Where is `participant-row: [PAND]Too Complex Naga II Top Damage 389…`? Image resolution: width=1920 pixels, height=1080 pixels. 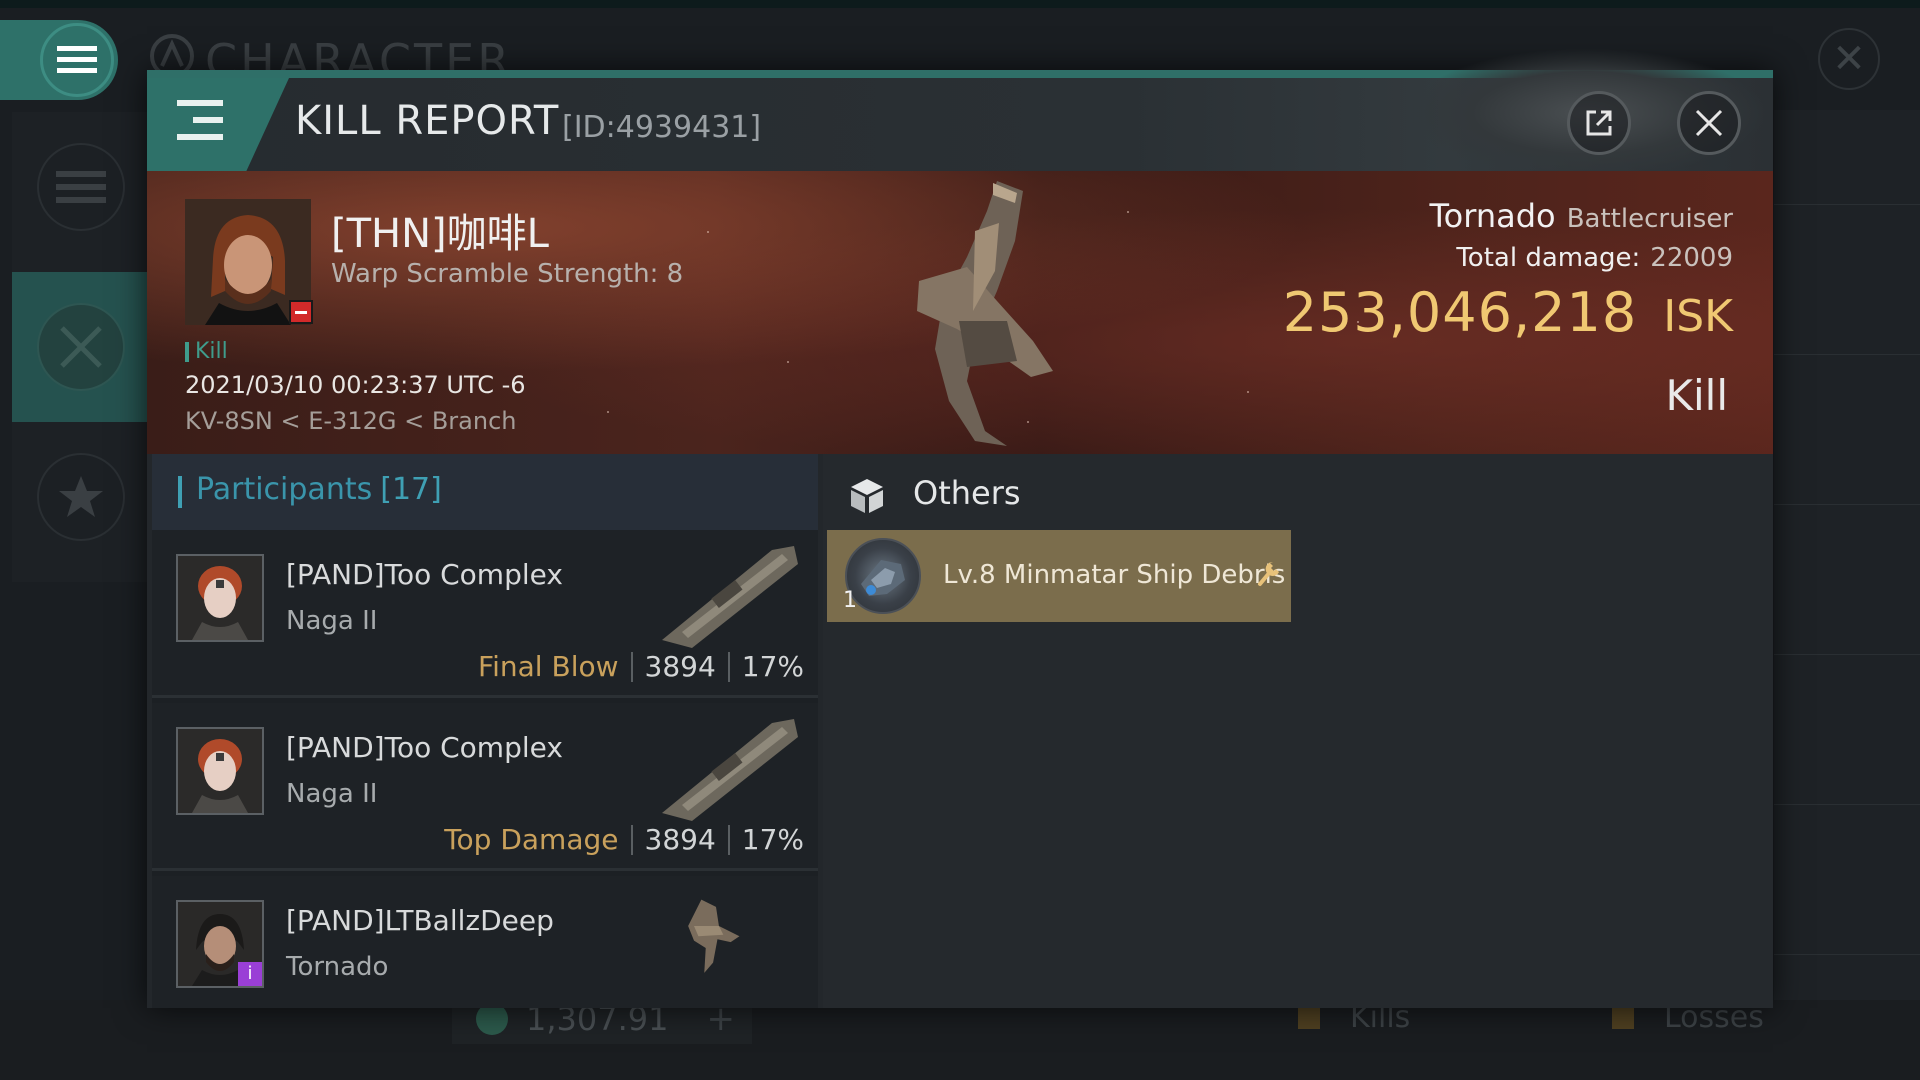 participant-row: [PAND]Too Complex Naga II Top Damage 389… is located at coordinates (485, 787).